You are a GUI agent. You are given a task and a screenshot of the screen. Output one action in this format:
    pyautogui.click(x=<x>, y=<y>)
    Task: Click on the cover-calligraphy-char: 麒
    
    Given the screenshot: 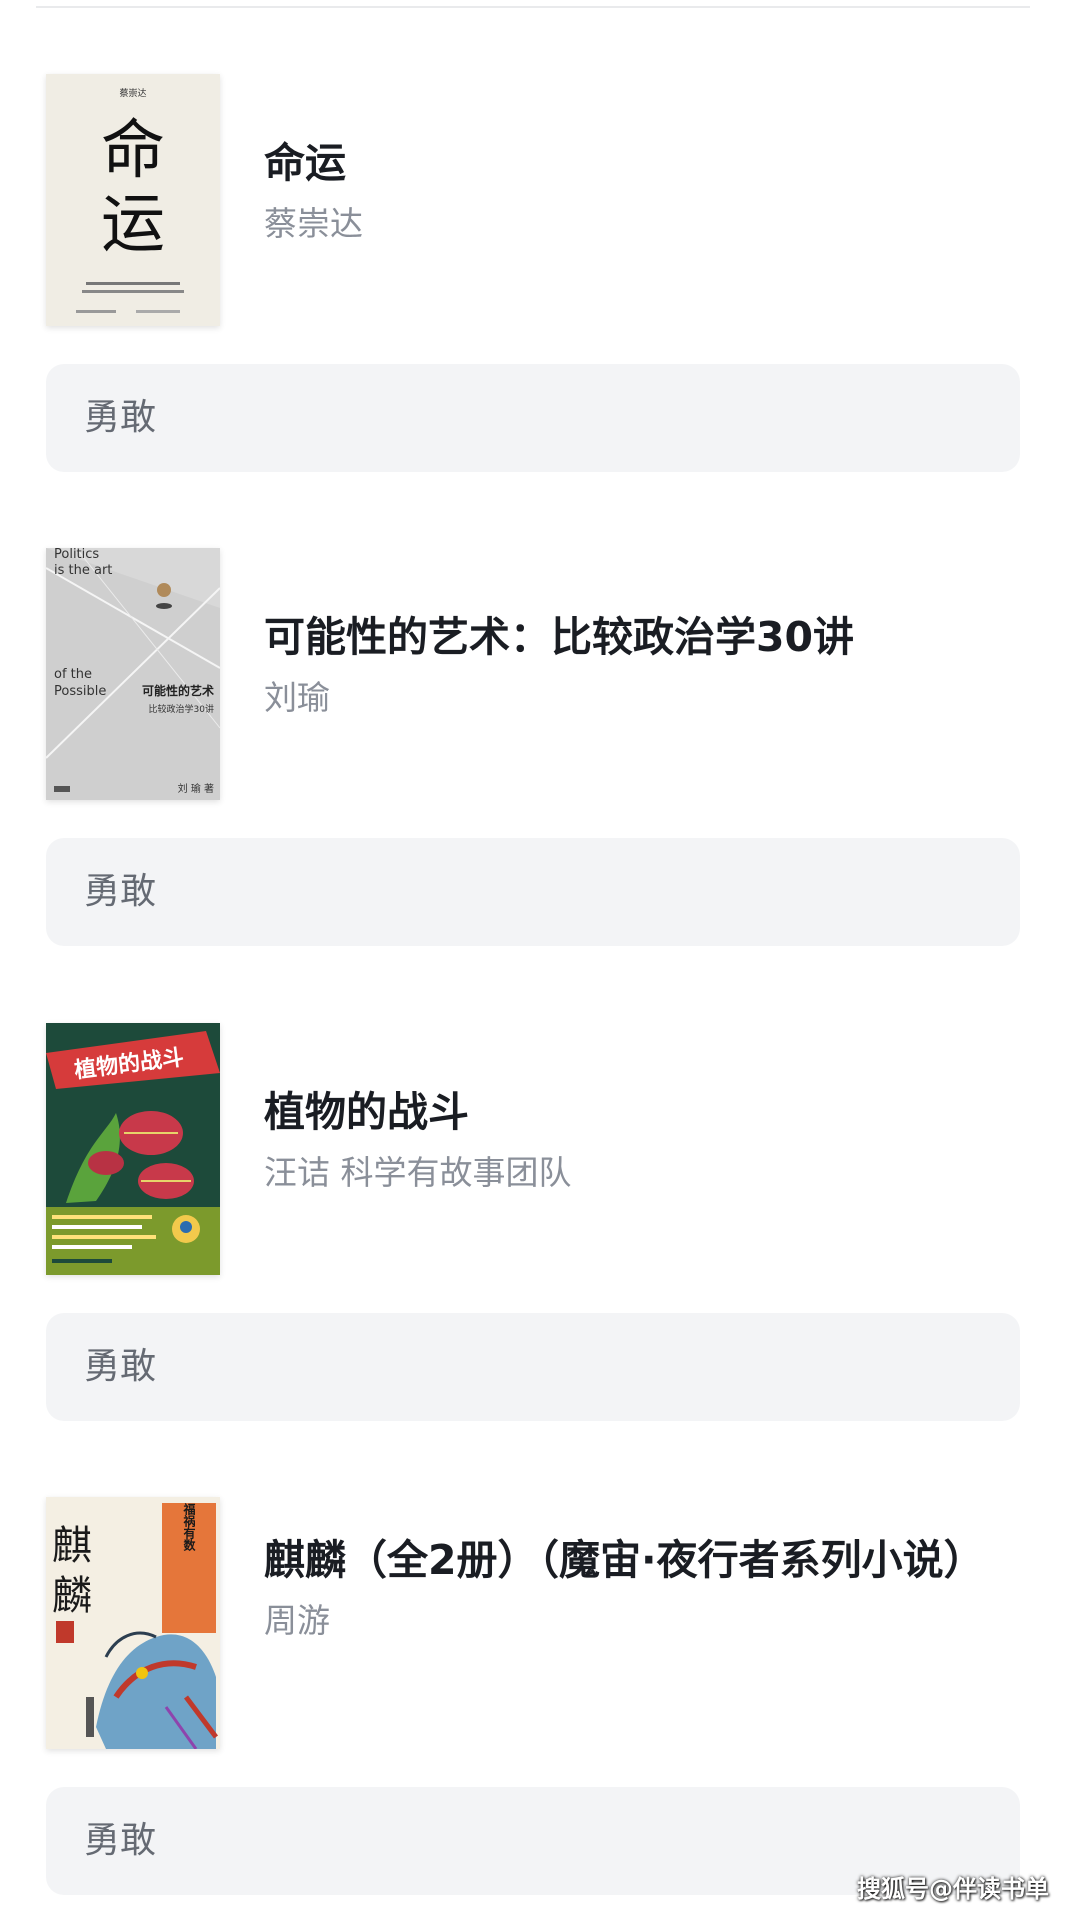 What is the action you would take?
    pyautogui.click(x=72, y=1546)
    